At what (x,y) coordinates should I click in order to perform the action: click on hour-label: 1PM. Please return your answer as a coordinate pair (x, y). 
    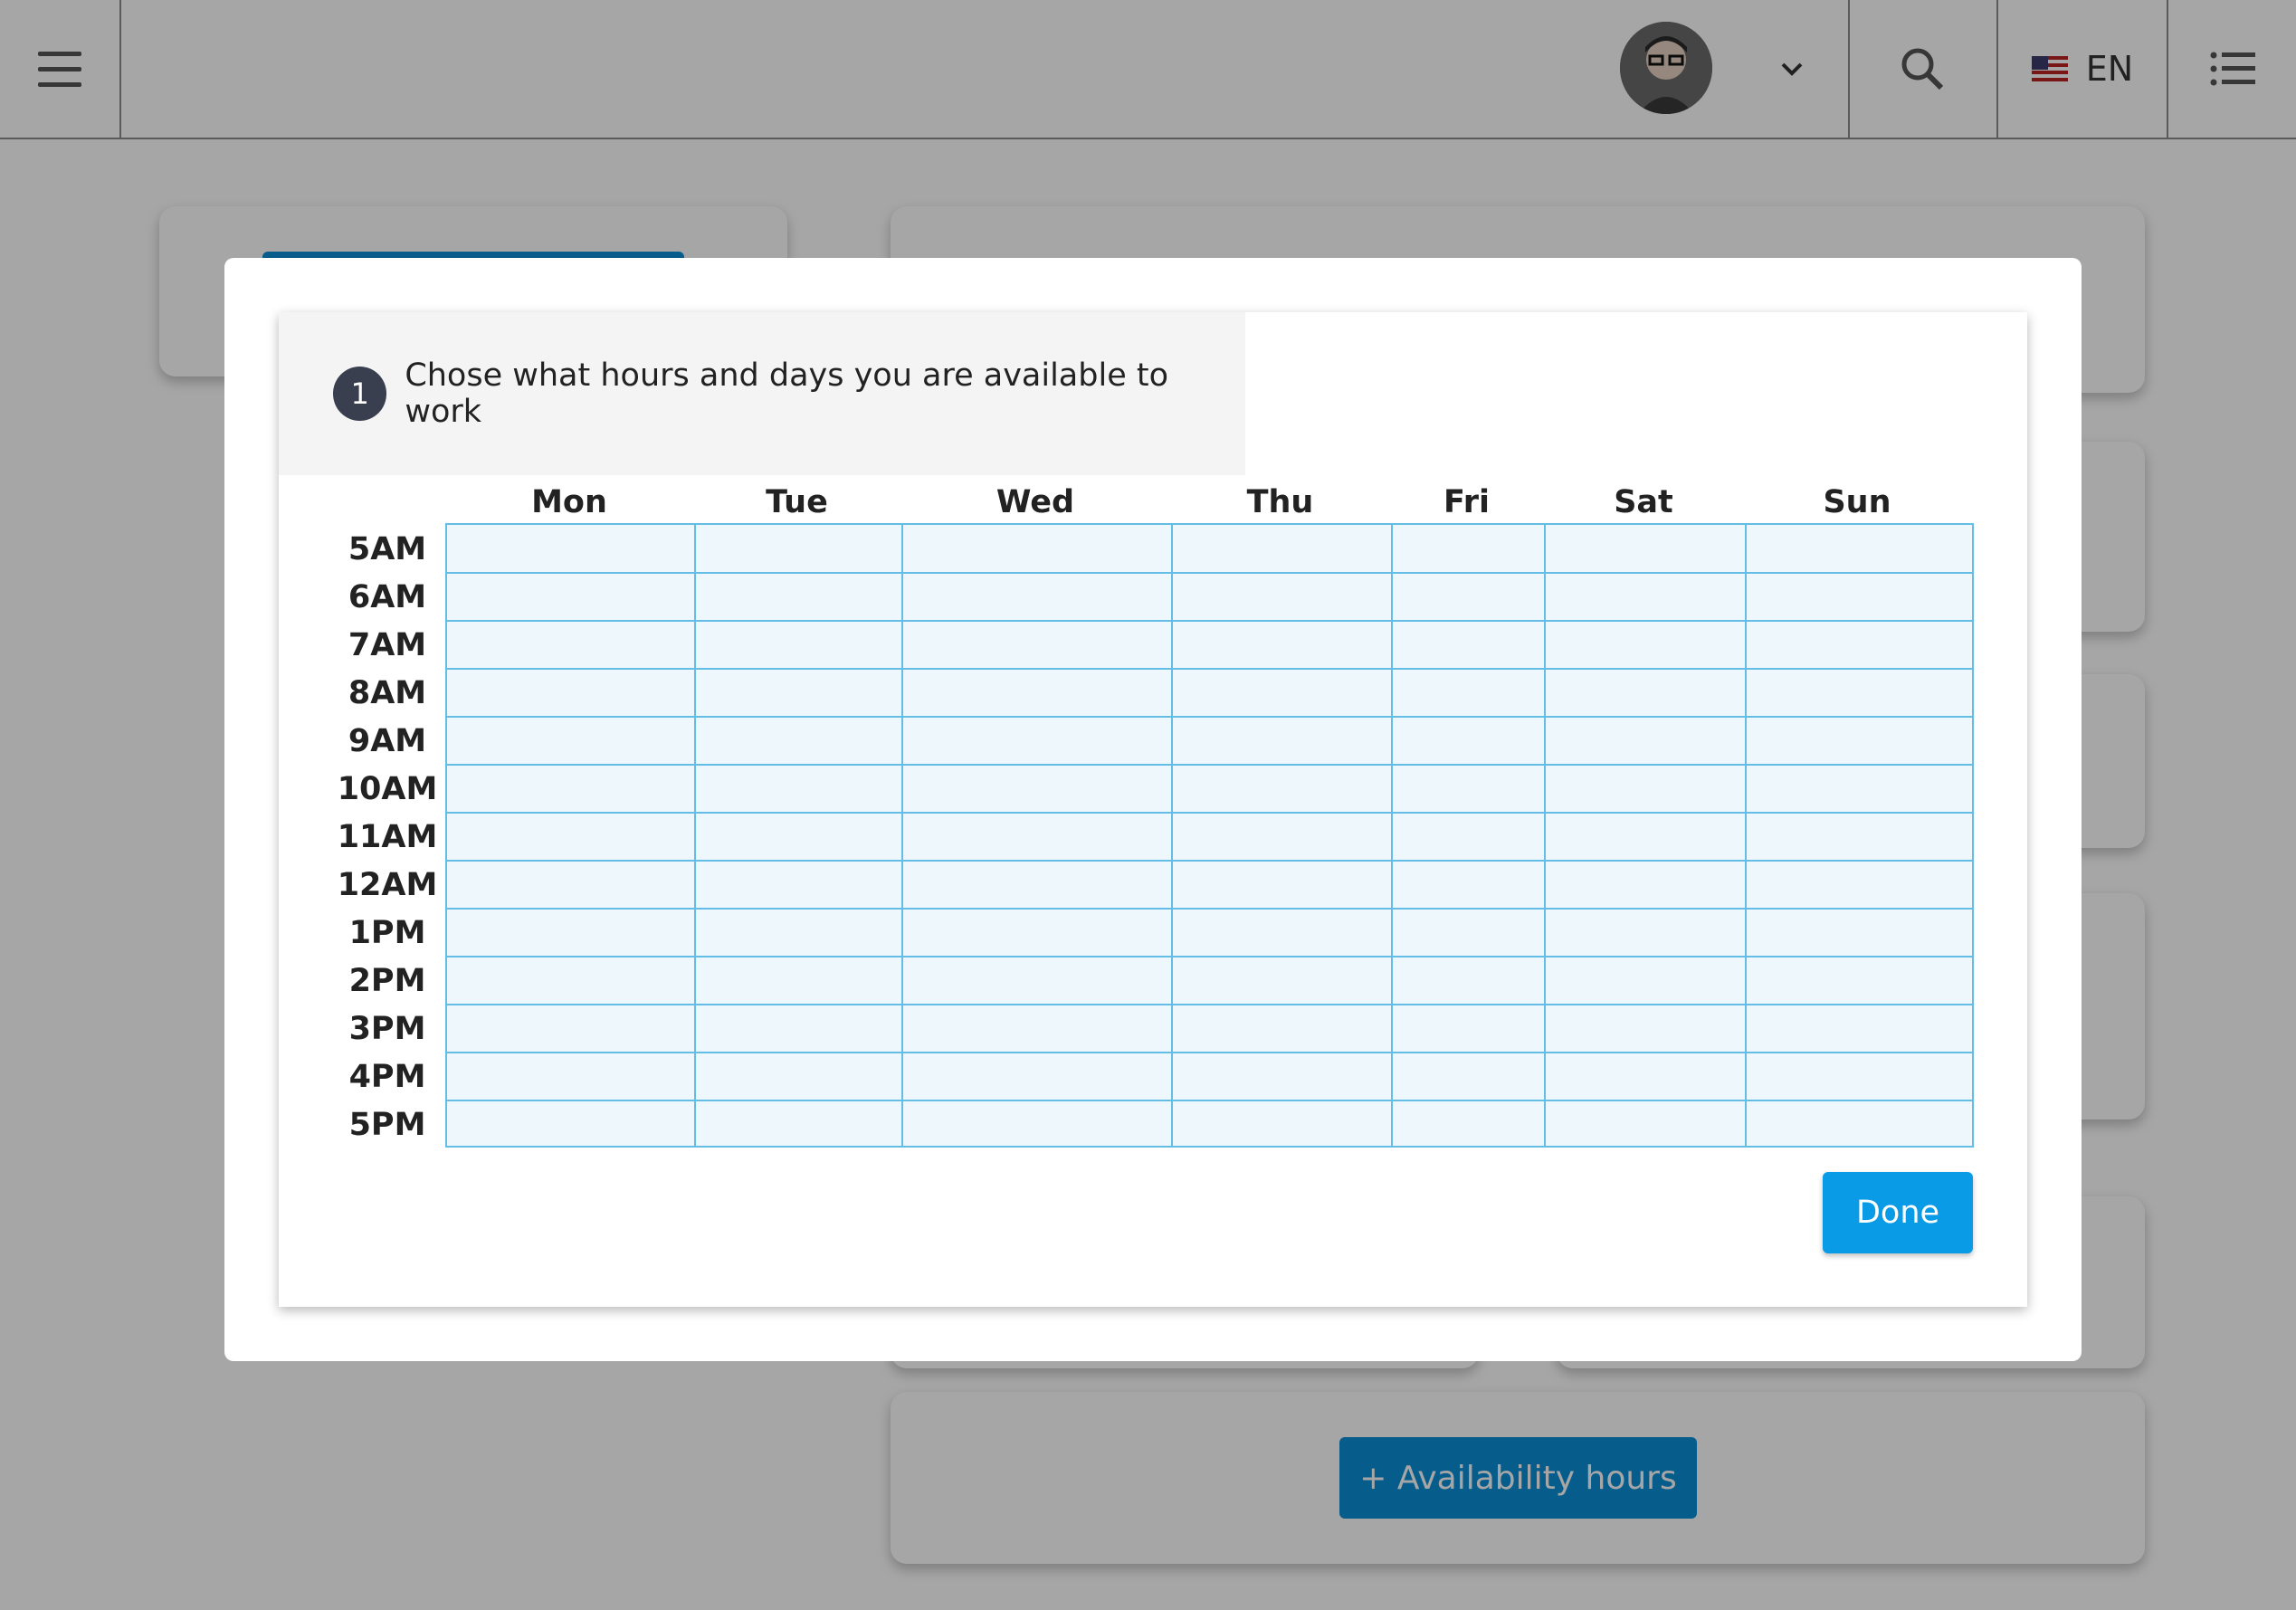
    Looking at the image, I should click on (387, 932).